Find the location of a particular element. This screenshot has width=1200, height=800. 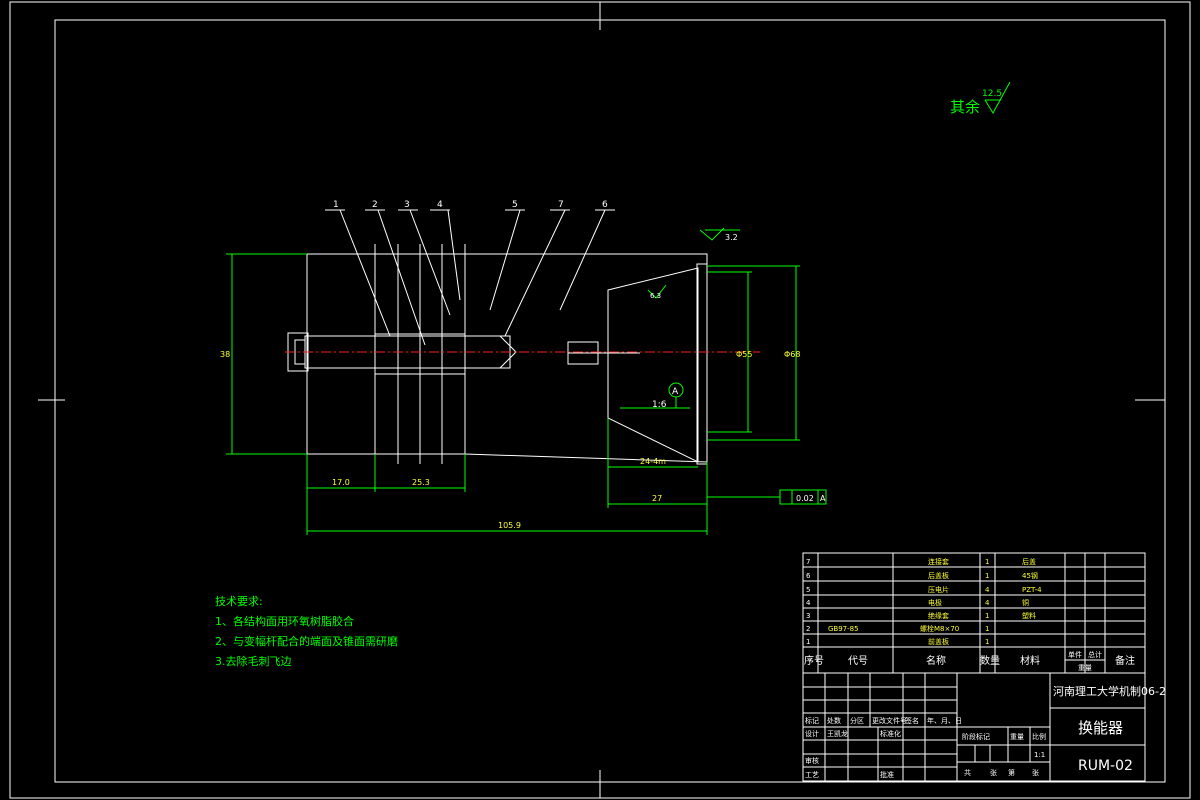

bom-no-1: 1 is located at coordinates (808, 642).